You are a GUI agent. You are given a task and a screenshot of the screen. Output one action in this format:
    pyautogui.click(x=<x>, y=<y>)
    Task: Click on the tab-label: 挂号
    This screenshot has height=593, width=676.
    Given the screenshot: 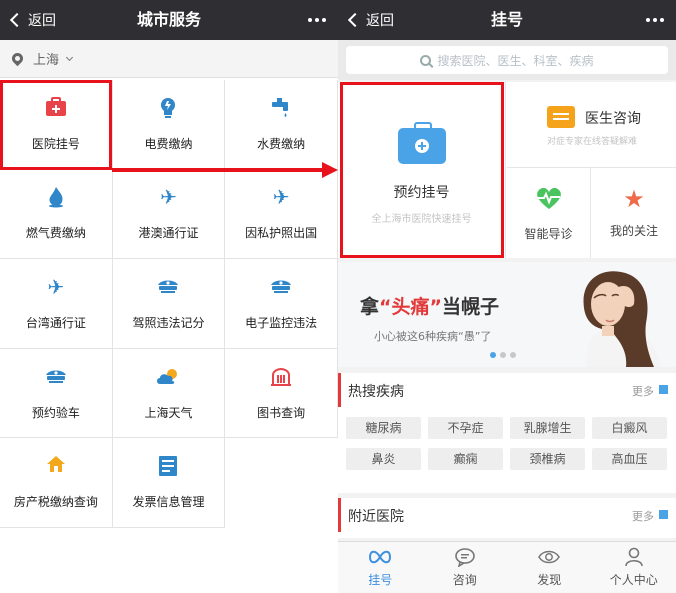 What is the action you would take?
    pyautogui.click(x=380, y=580)
    